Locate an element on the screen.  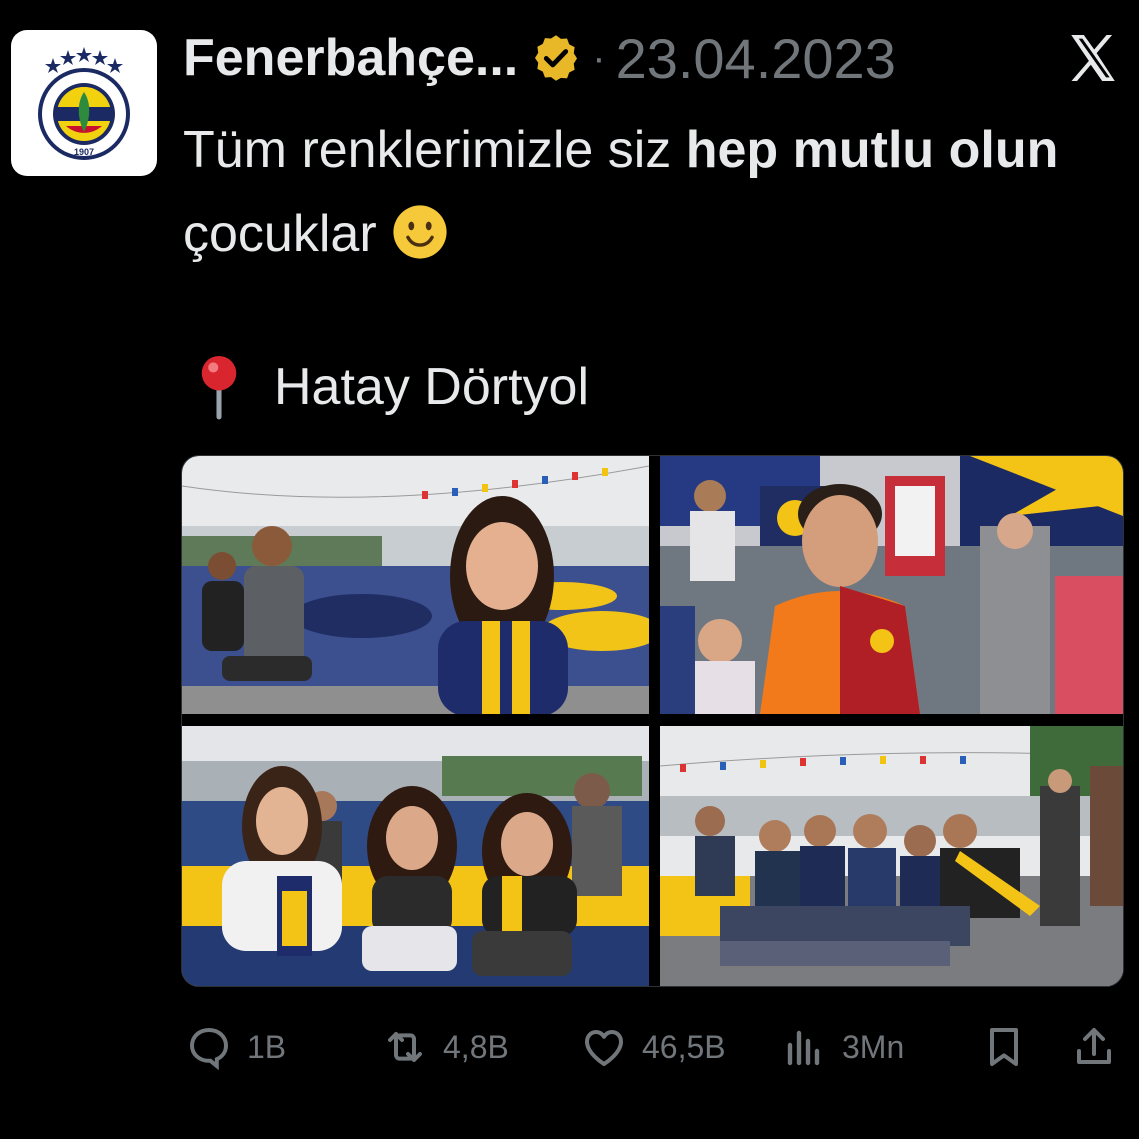
retweet-button: 4,8B is located at coordinates (445, 1047).